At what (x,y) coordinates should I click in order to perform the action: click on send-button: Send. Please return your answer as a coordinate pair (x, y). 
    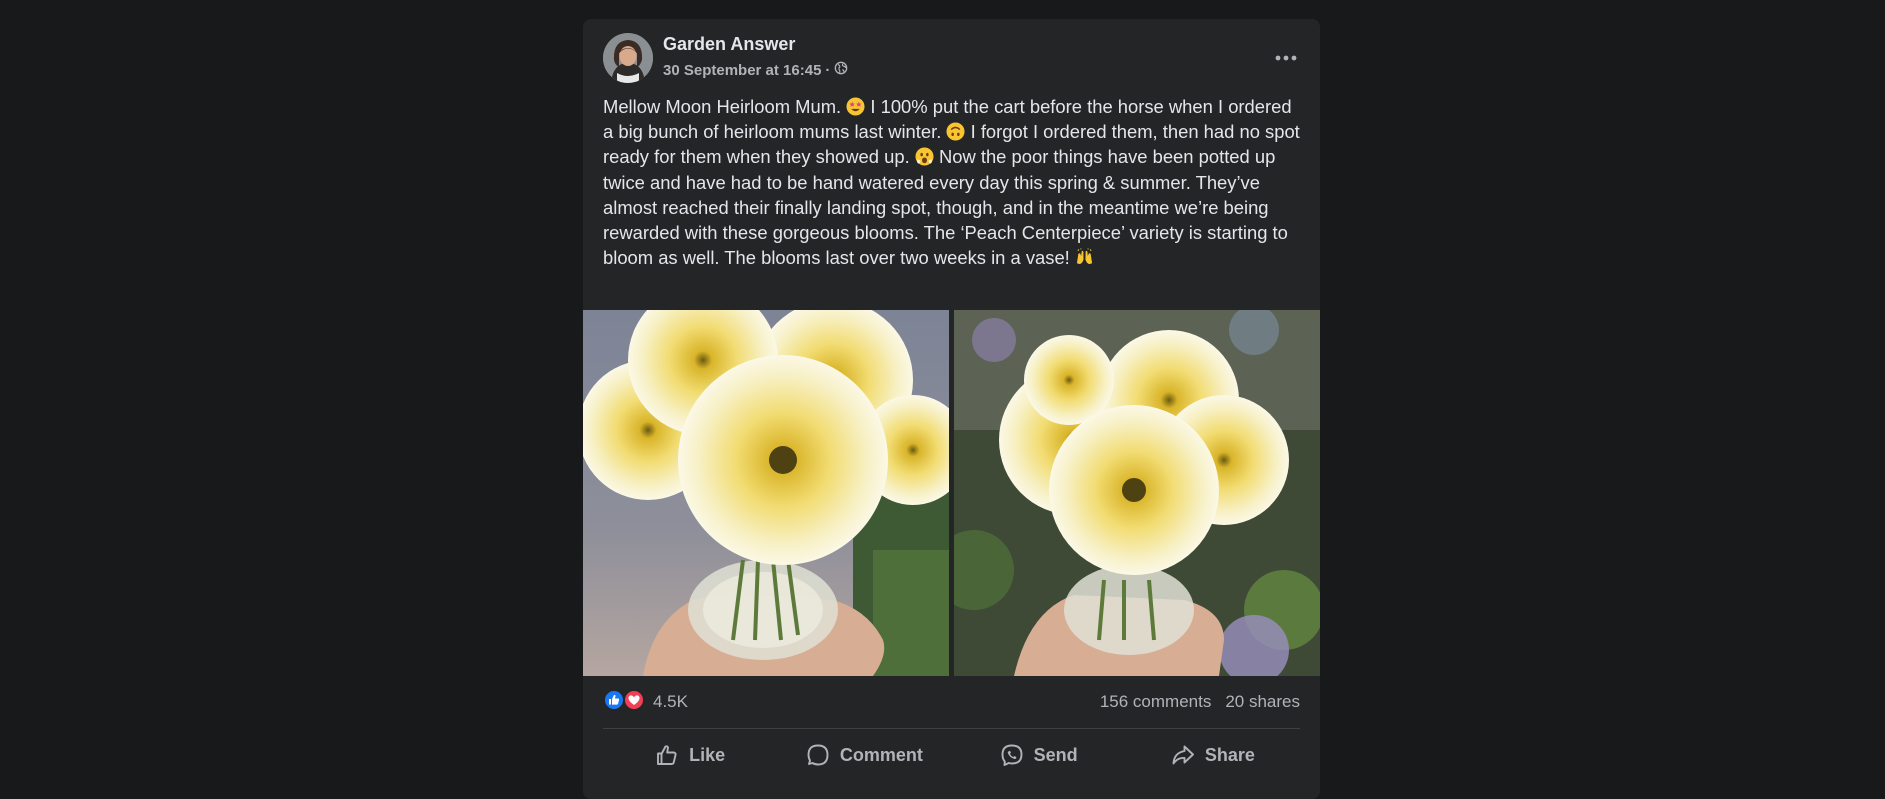
    Looking at the image, I should click on (1039, 755).